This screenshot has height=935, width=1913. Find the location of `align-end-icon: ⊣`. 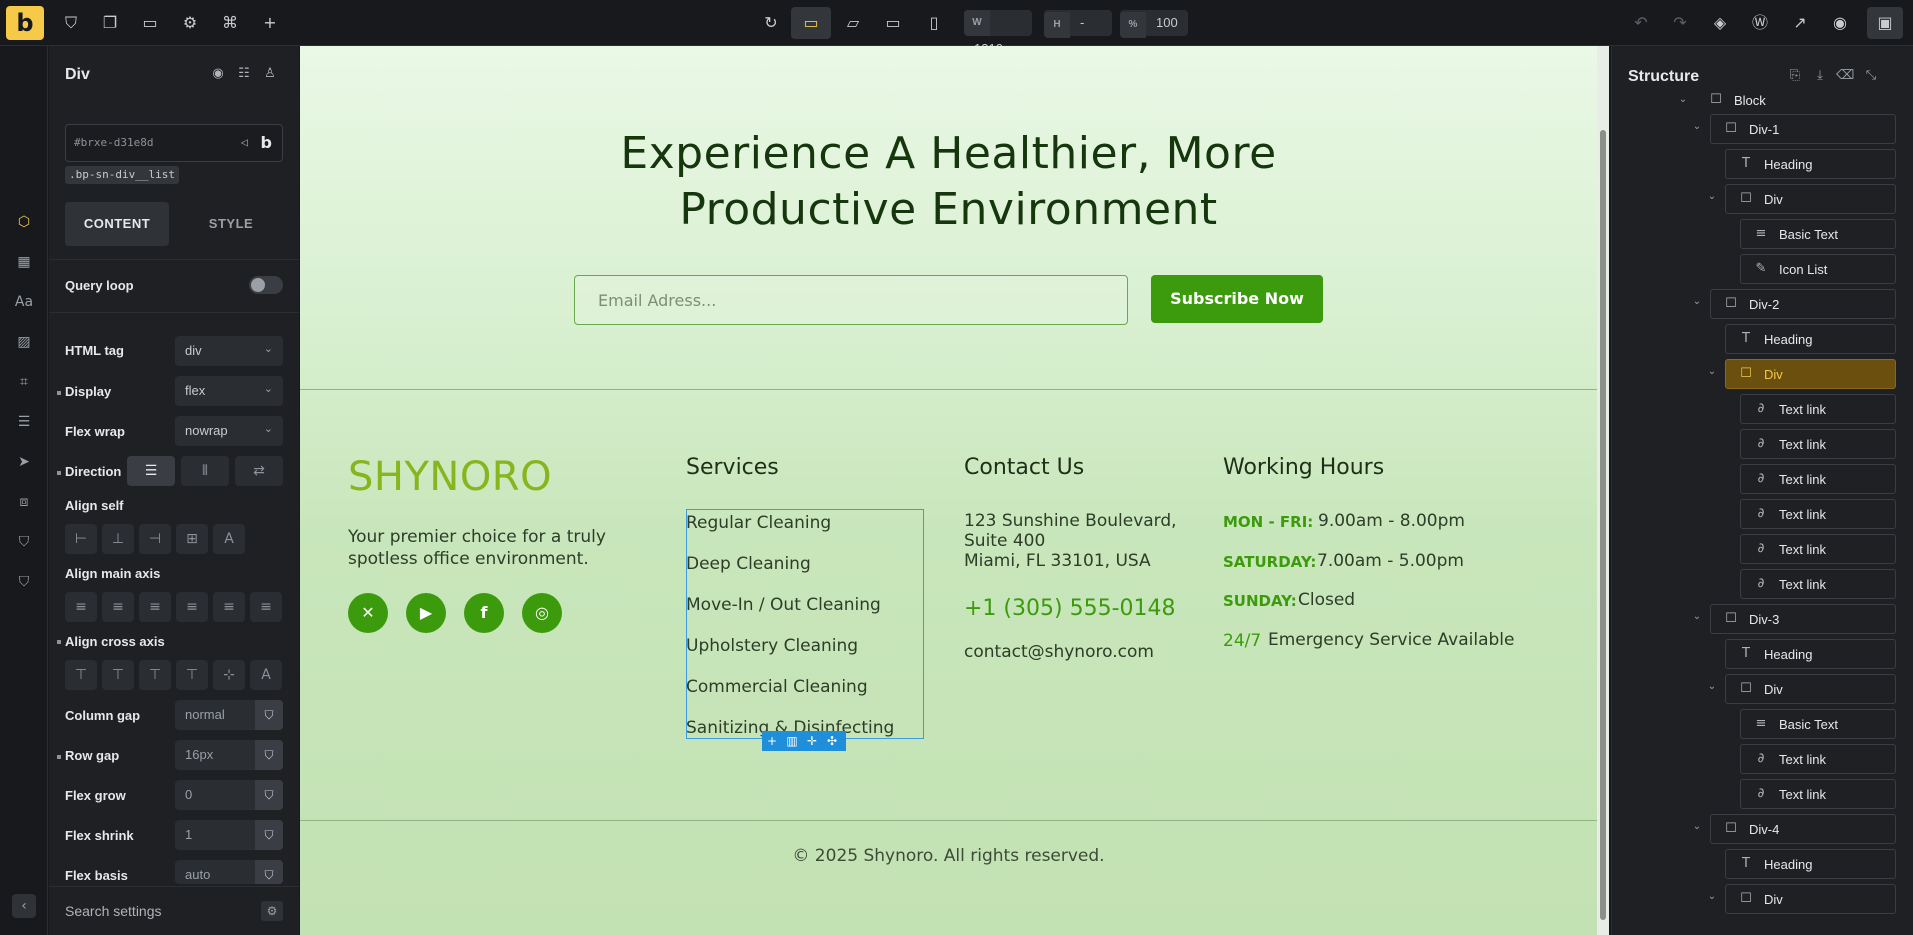

align-end-icon: ⊣ is located at coordinates (155, 539).